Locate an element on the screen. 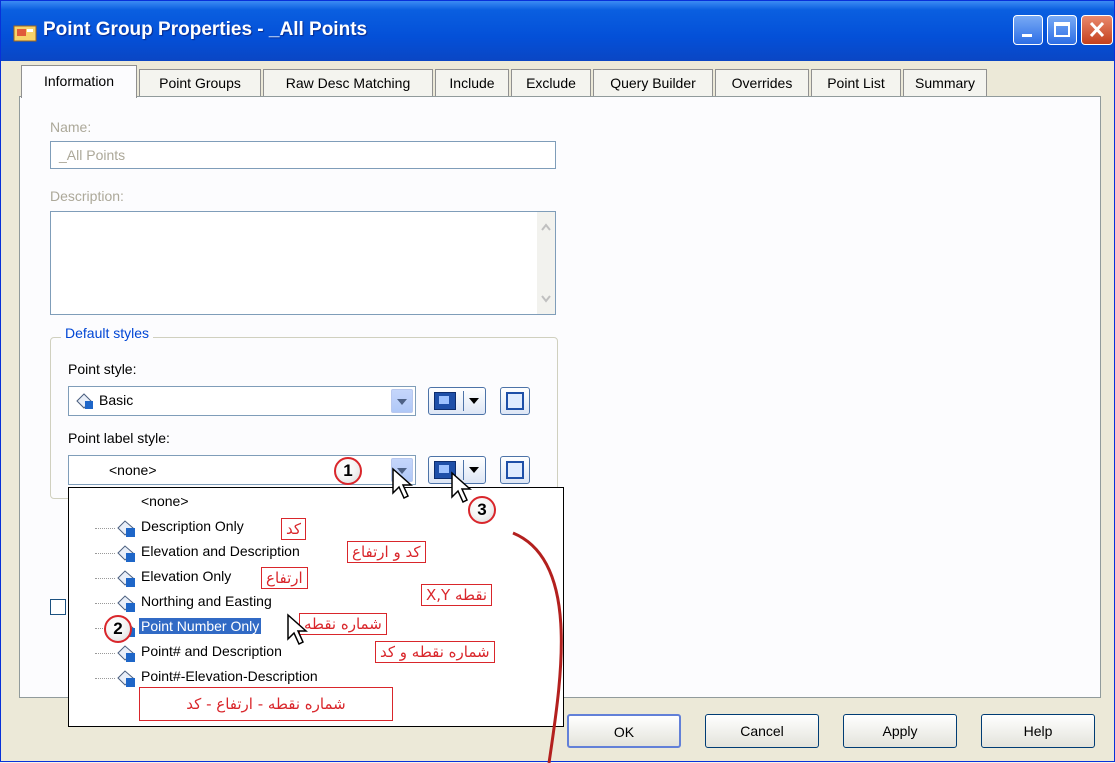 The image size is (1115, 763). scroll-arrows-icon is located at coordinates (546, 263).